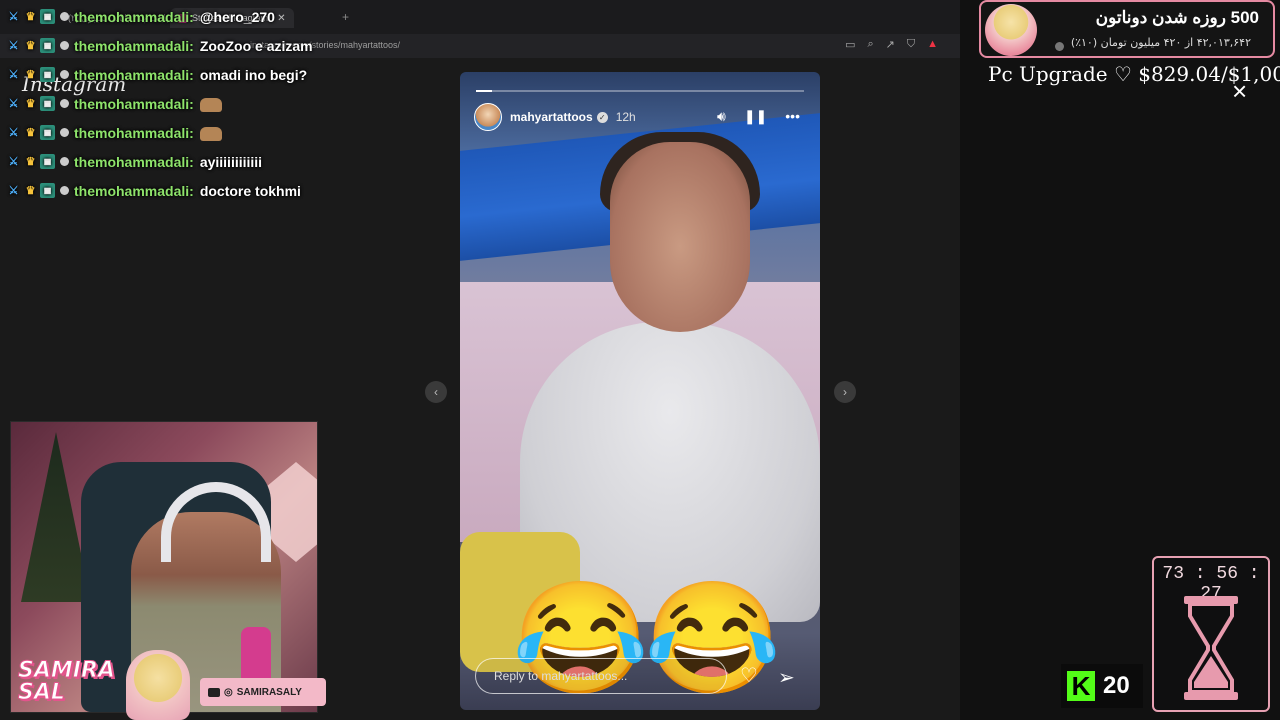  What do you see at coordinates (932, 44) in the screenshot?
I see `rewards-icon: ▲` at bounding box center [932, 44].